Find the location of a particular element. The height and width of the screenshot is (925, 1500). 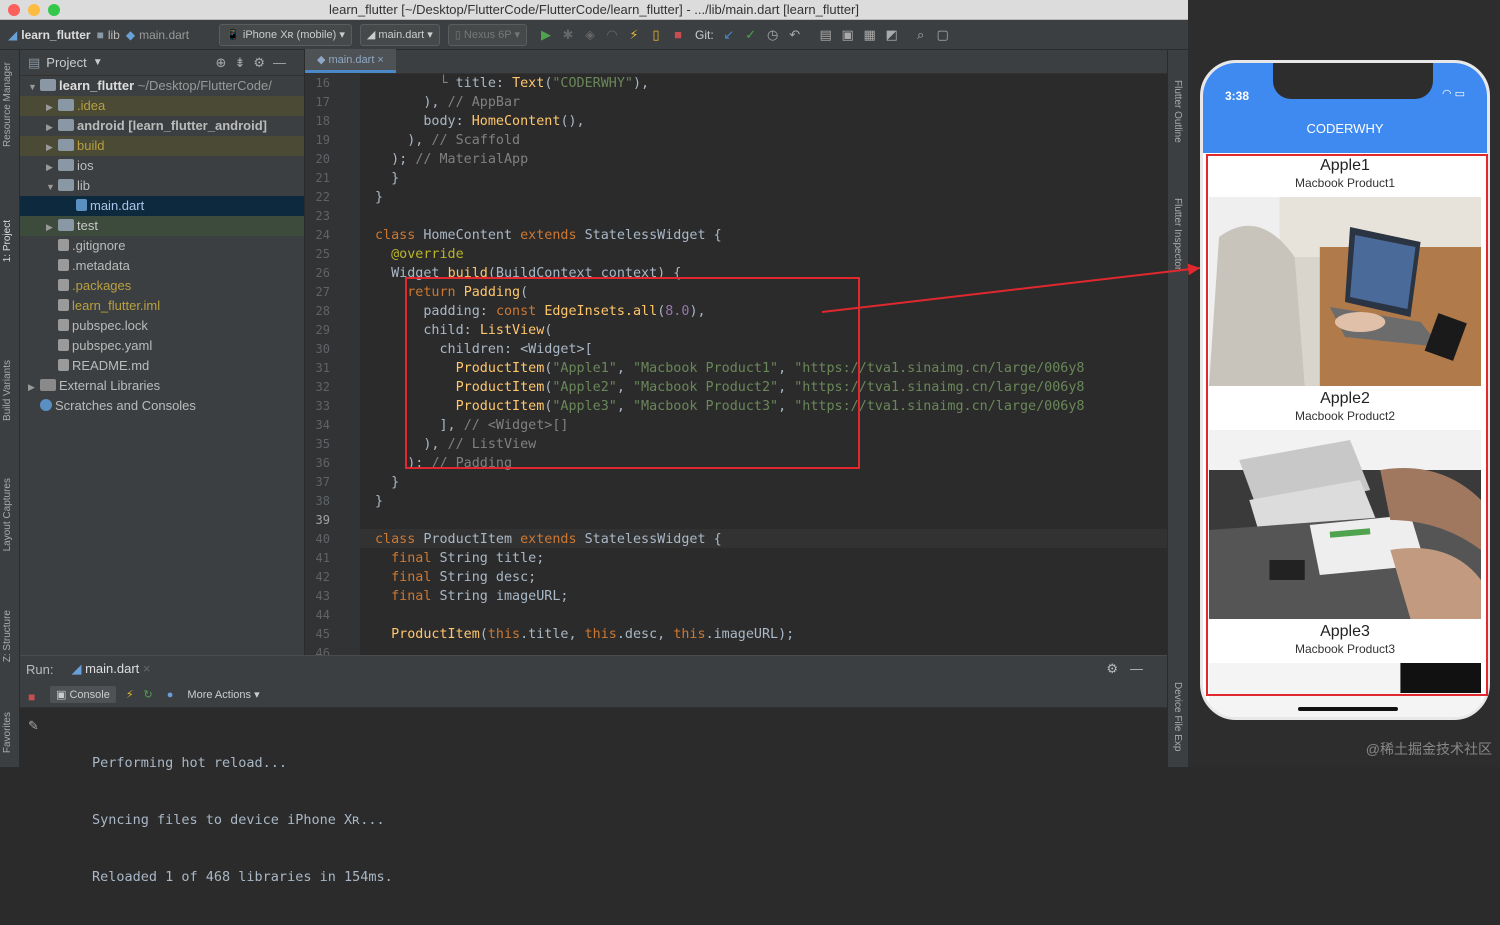

line-number: 19 is located at coordinates (322, 140).